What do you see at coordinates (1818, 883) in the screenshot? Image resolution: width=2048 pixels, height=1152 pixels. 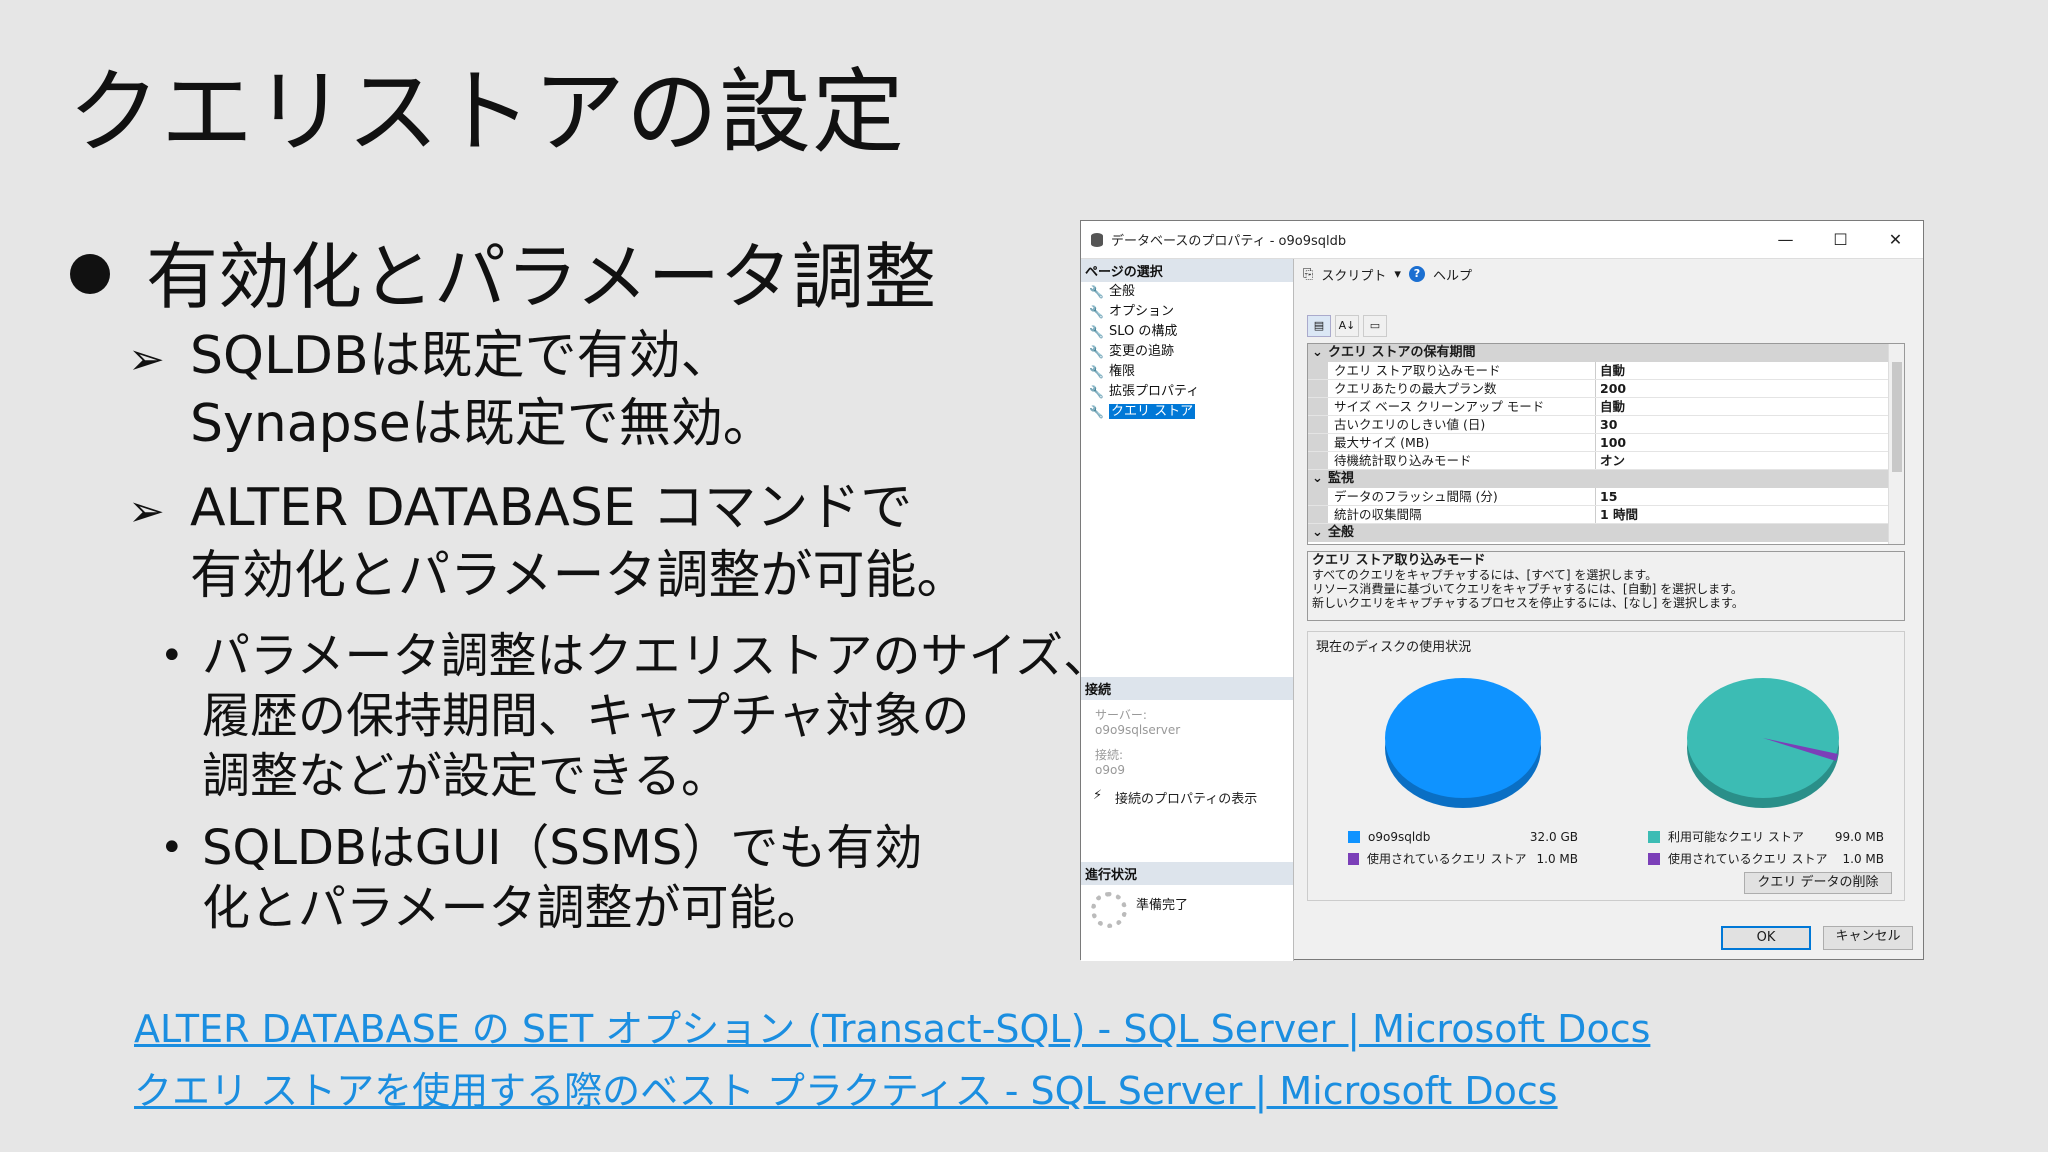 I see `purge-query-data-button: クエリ データの削除` at bounding box center [1818, 883].